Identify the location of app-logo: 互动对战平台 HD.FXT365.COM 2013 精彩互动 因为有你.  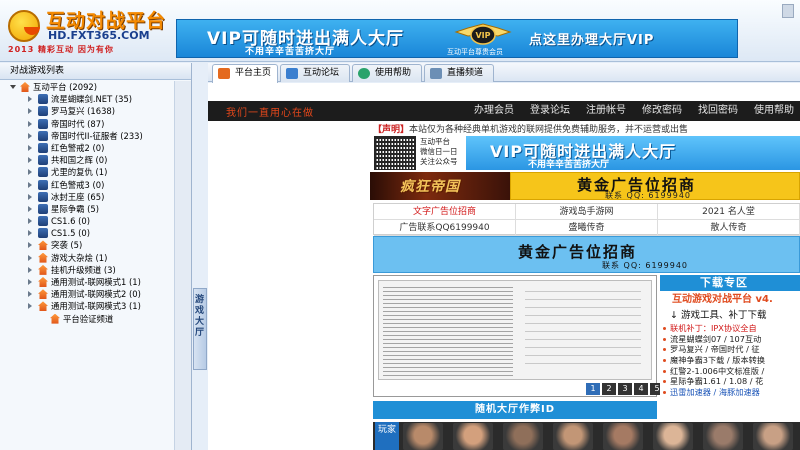
(88, 31).